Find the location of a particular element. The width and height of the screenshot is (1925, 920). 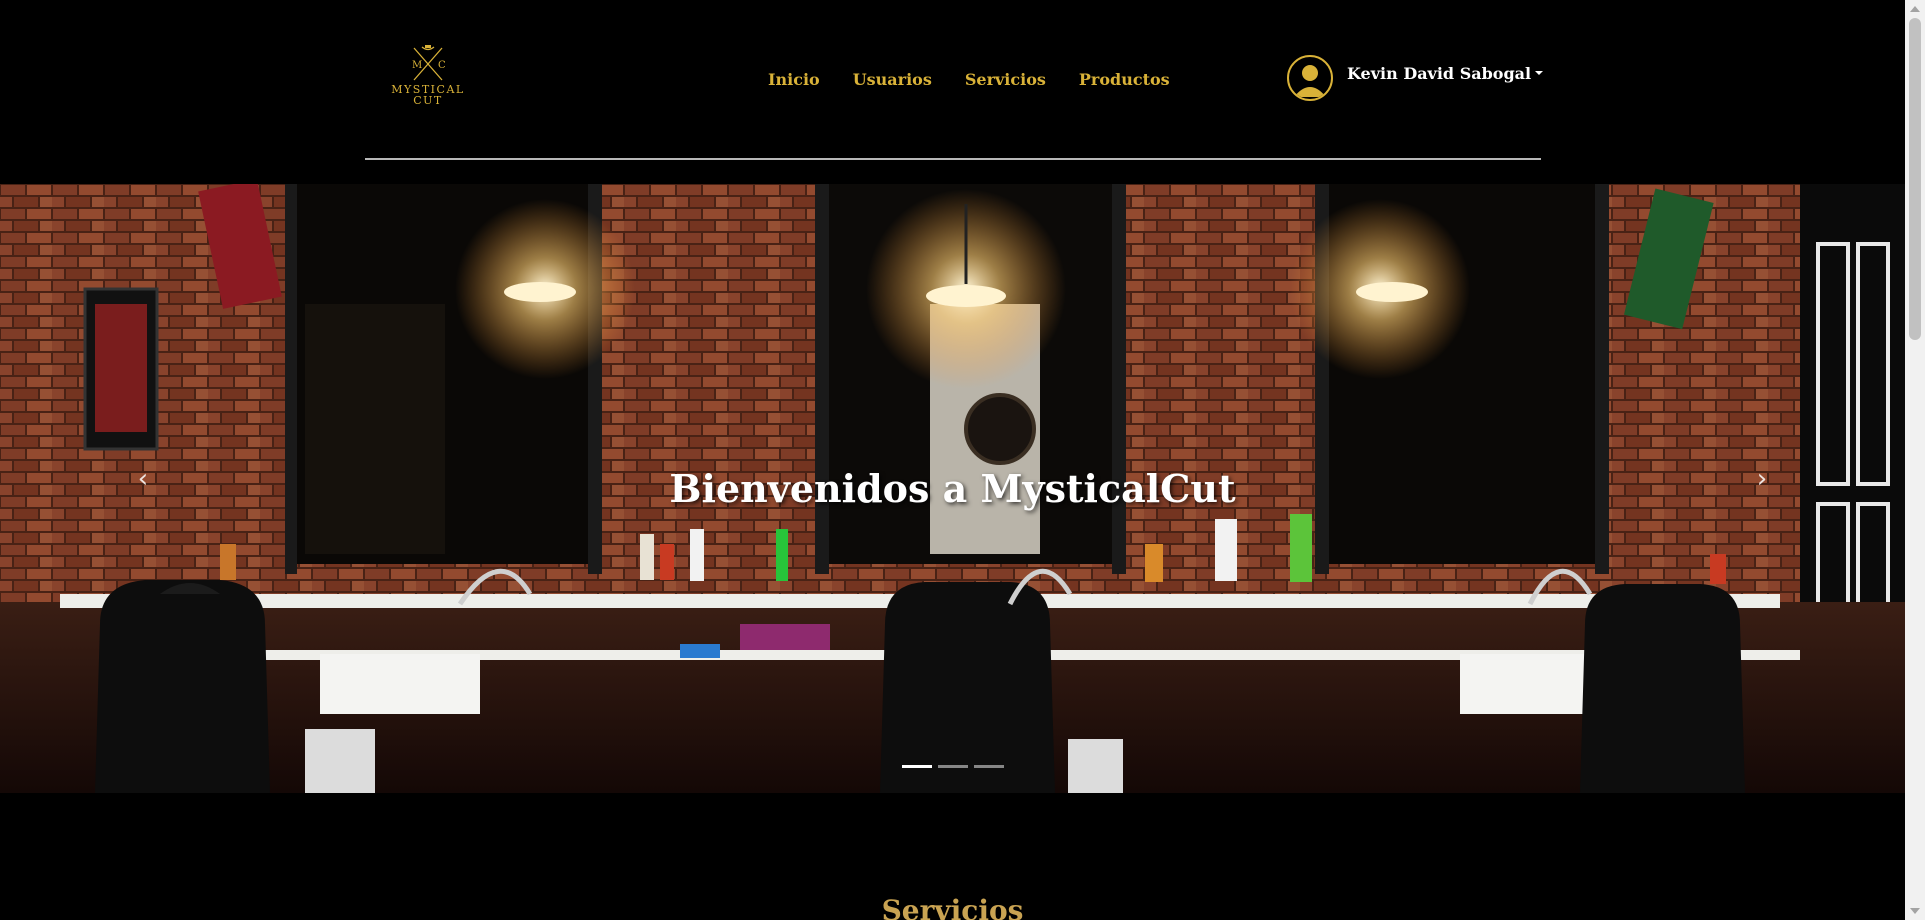

carousel-prev-button: ‹ is located at coordinates (143, 479).